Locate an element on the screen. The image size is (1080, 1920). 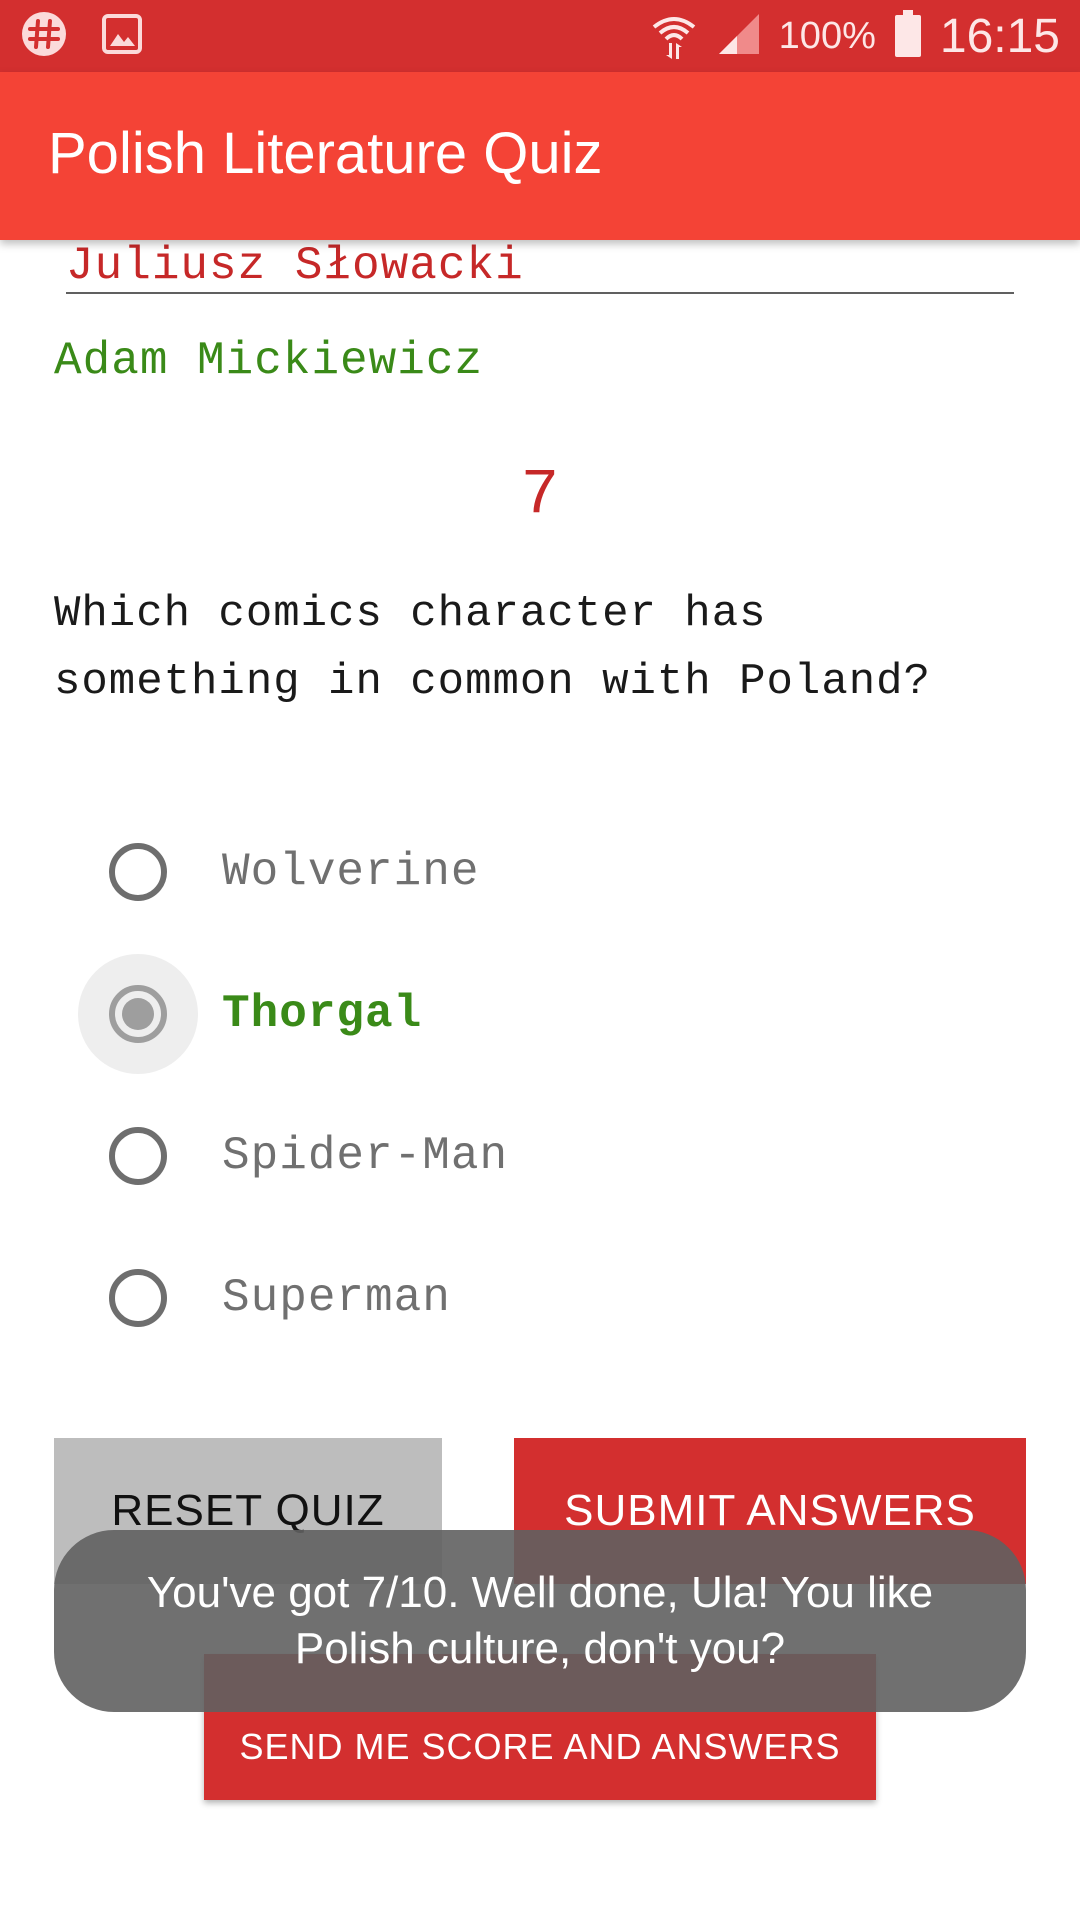
radio-checked-icon is located at coordinates (138, 1014).